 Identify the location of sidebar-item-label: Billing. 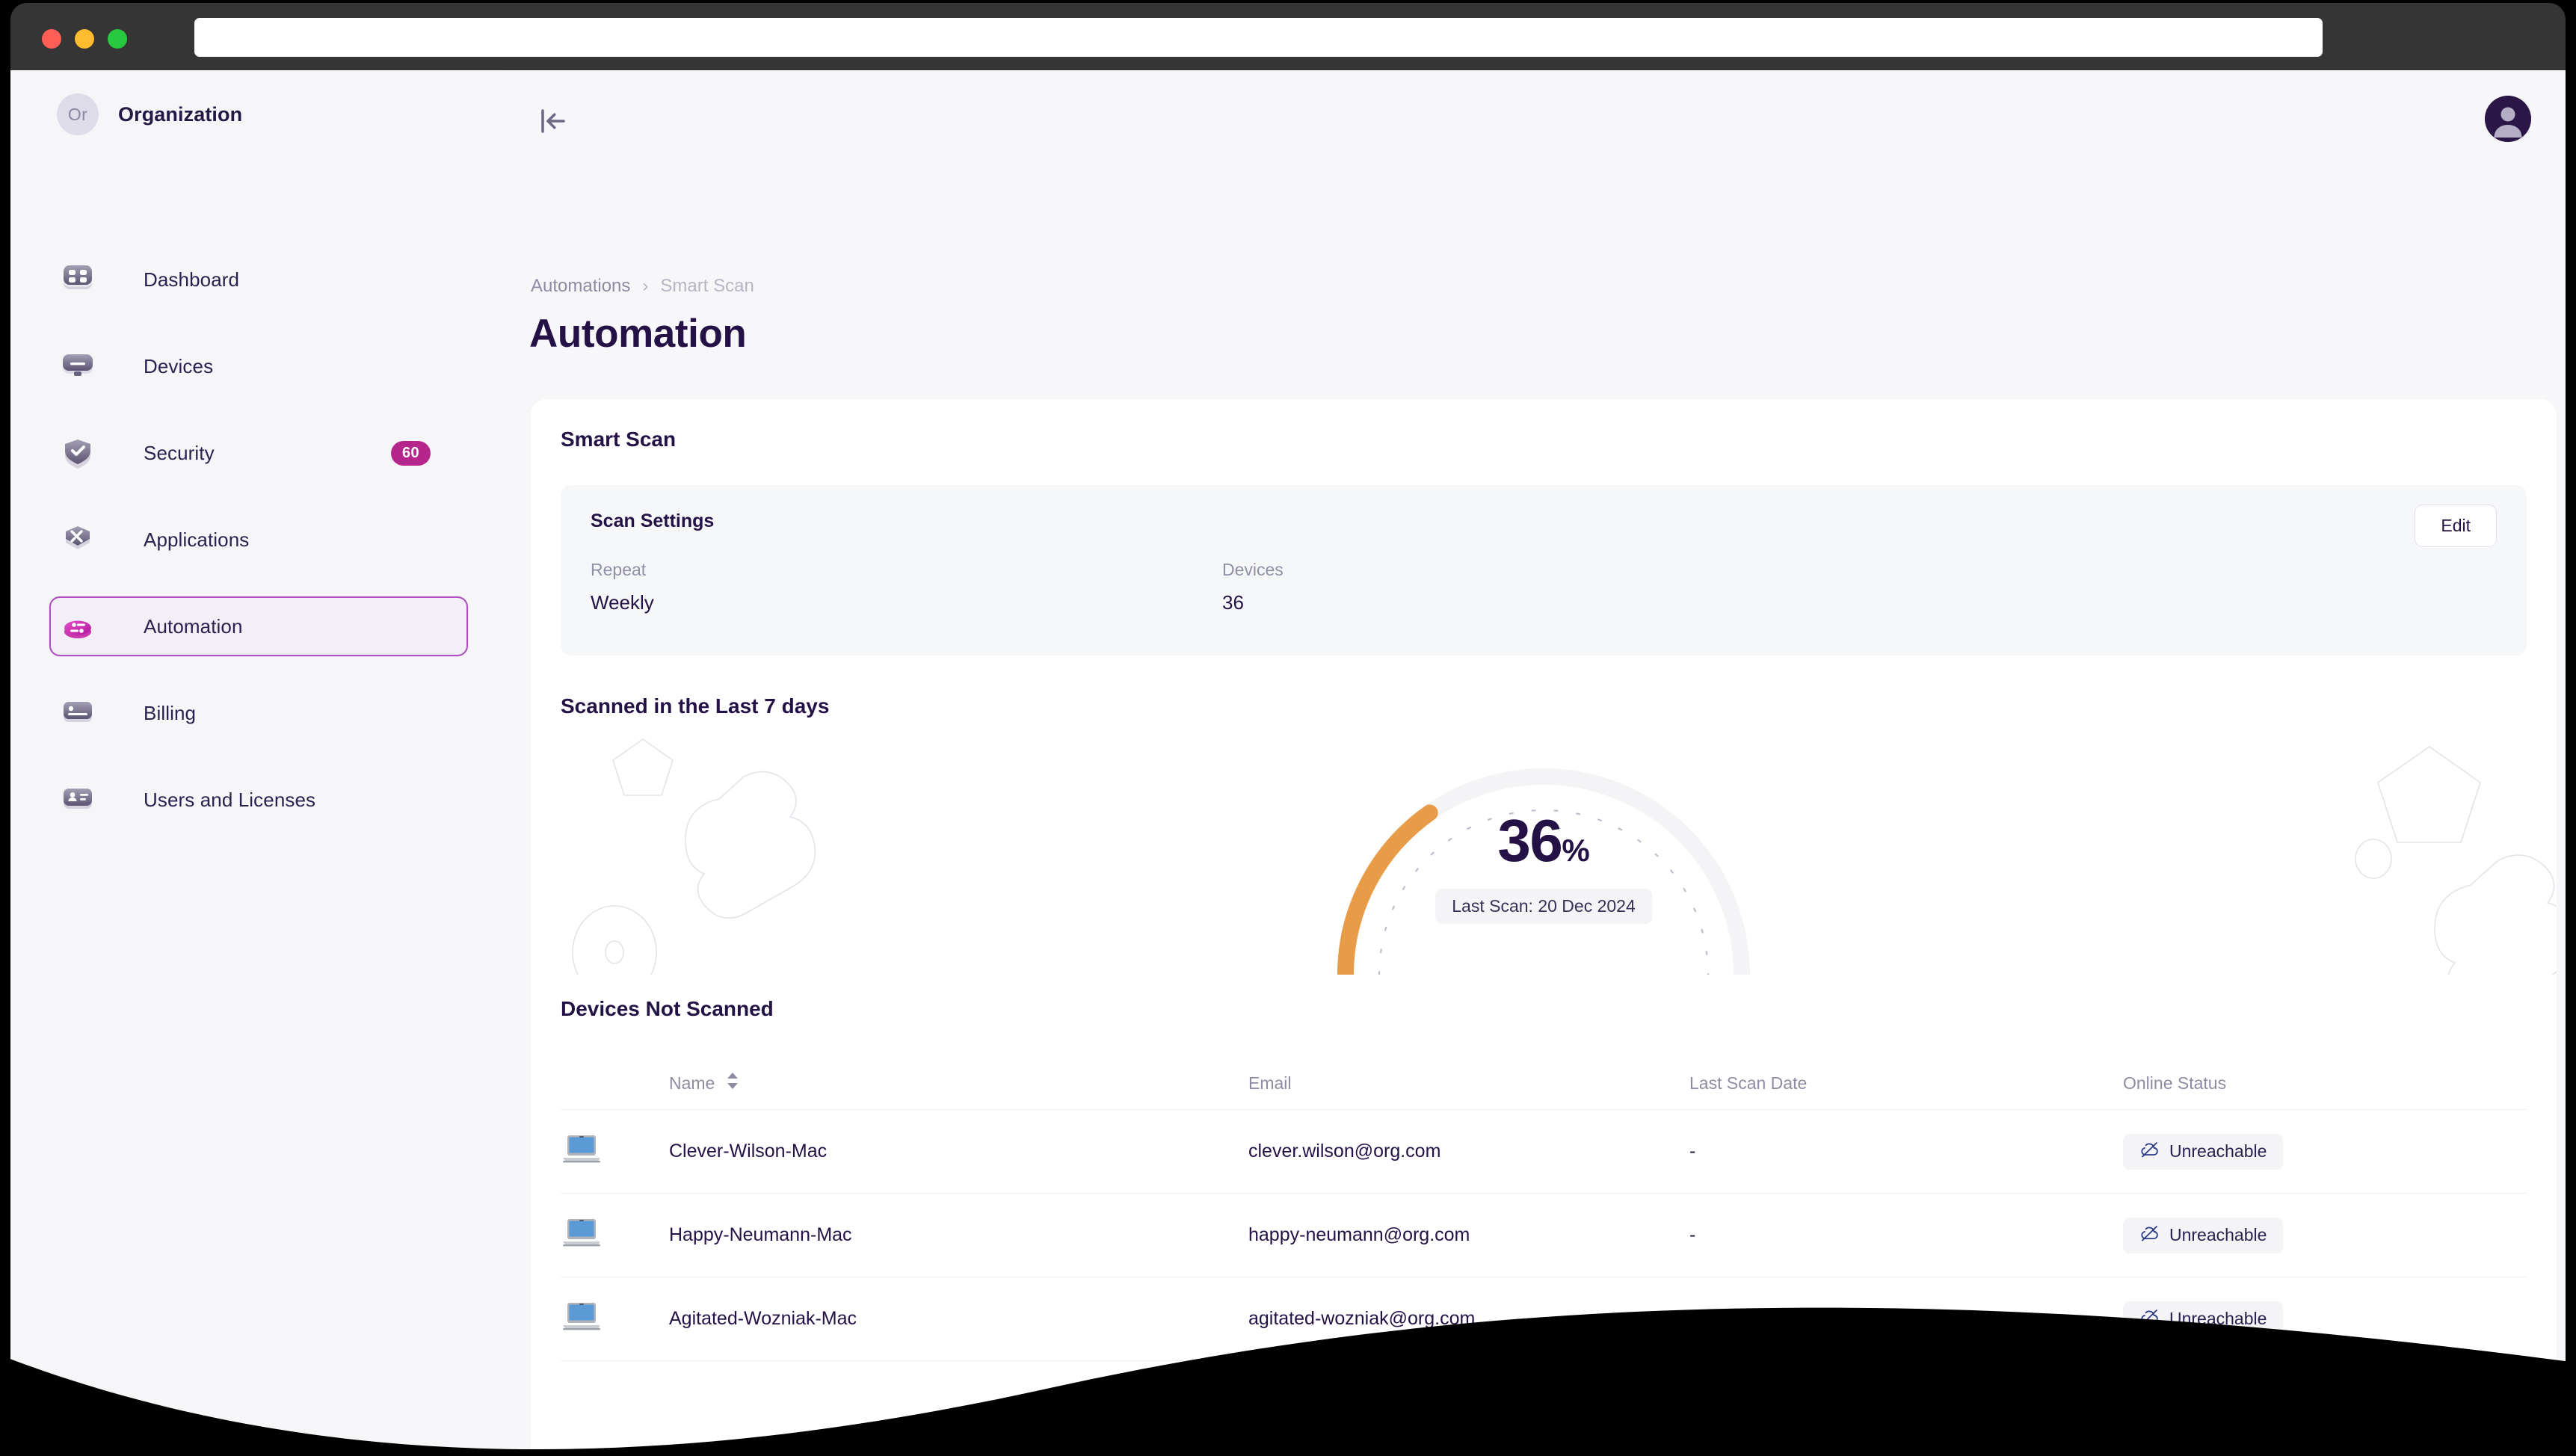
(170, 712).